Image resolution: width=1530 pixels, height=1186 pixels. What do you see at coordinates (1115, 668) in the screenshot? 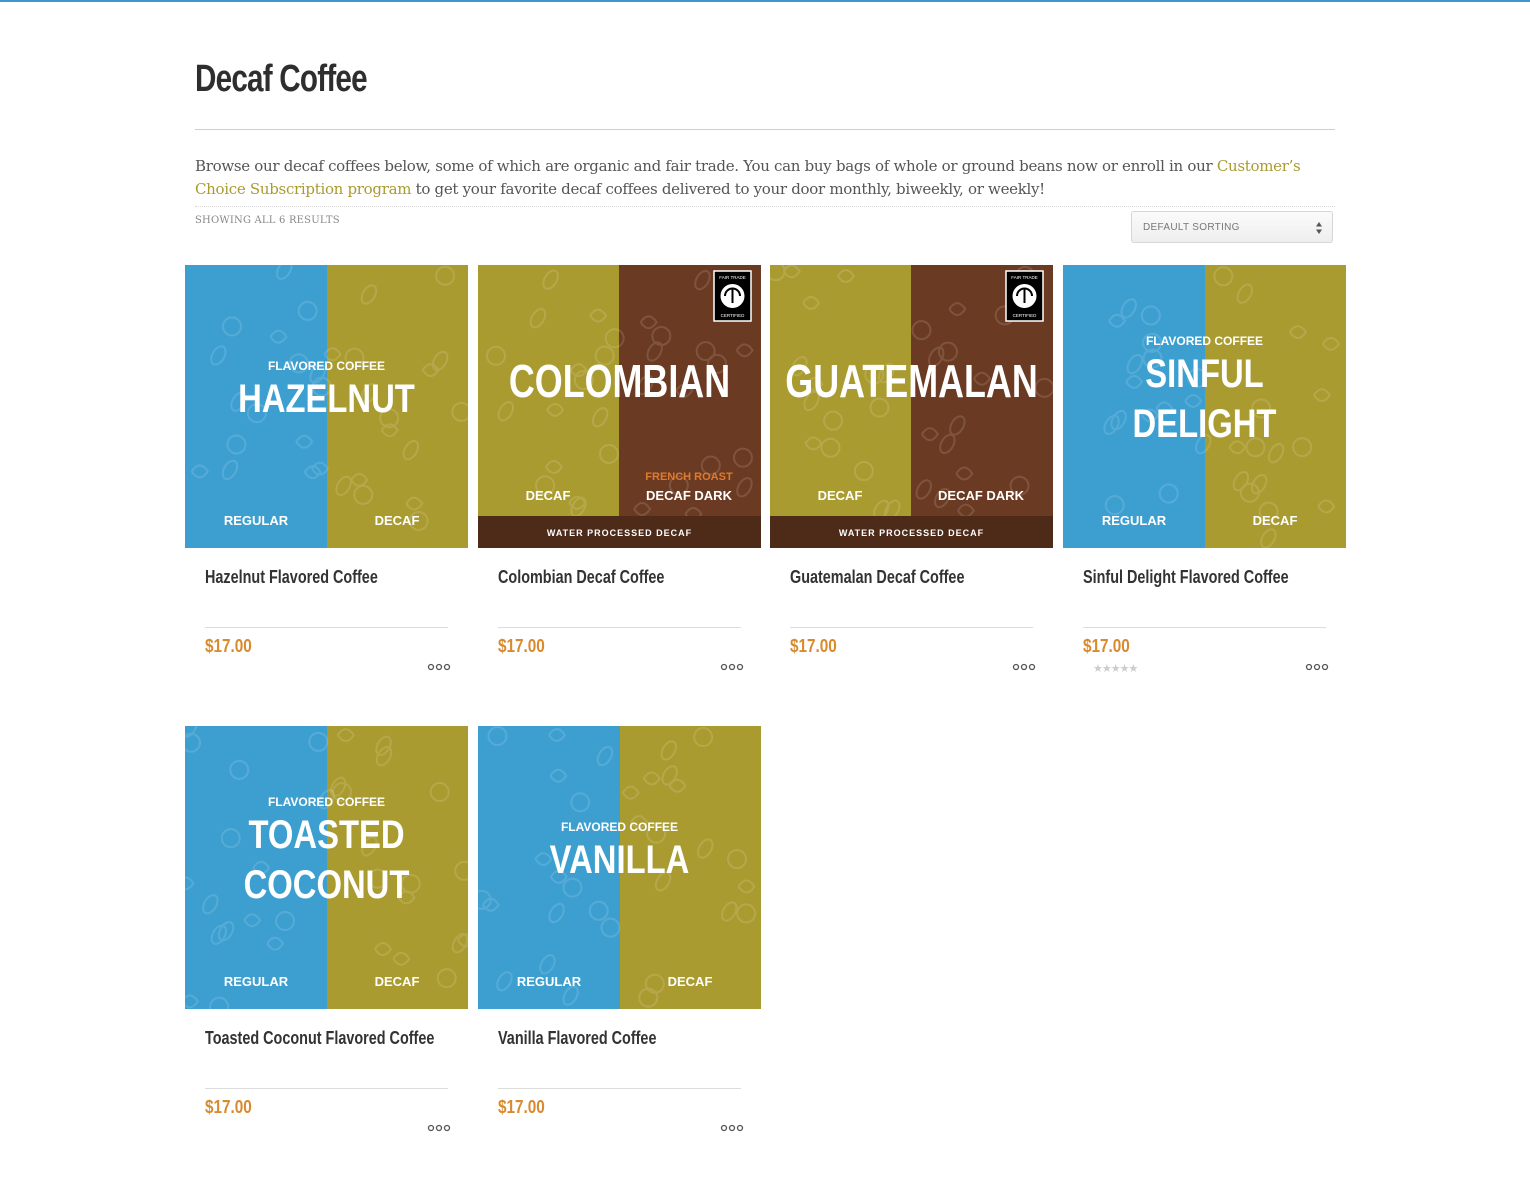
I see `star-rating-icon: ★★★★★` at bounding box center [1115, 668].